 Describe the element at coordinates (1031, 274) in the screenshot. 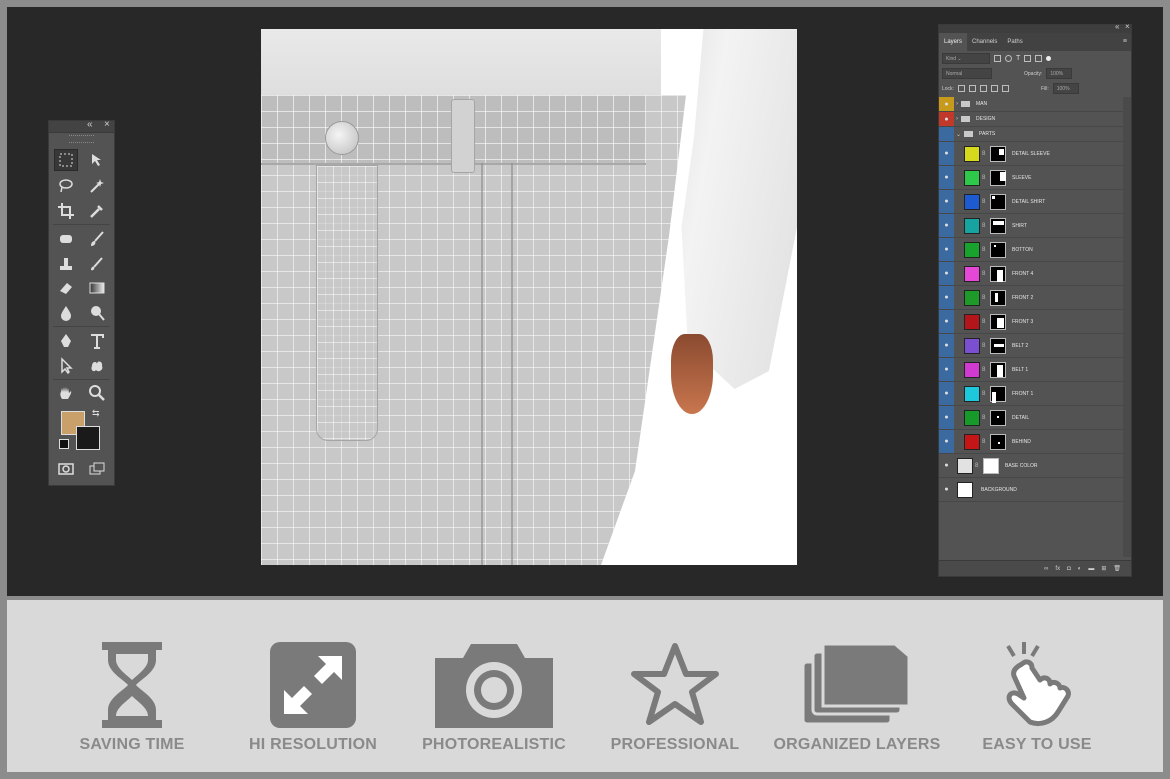

I see `layer-row-front-4: ● 8 FRONT 4` at that location.